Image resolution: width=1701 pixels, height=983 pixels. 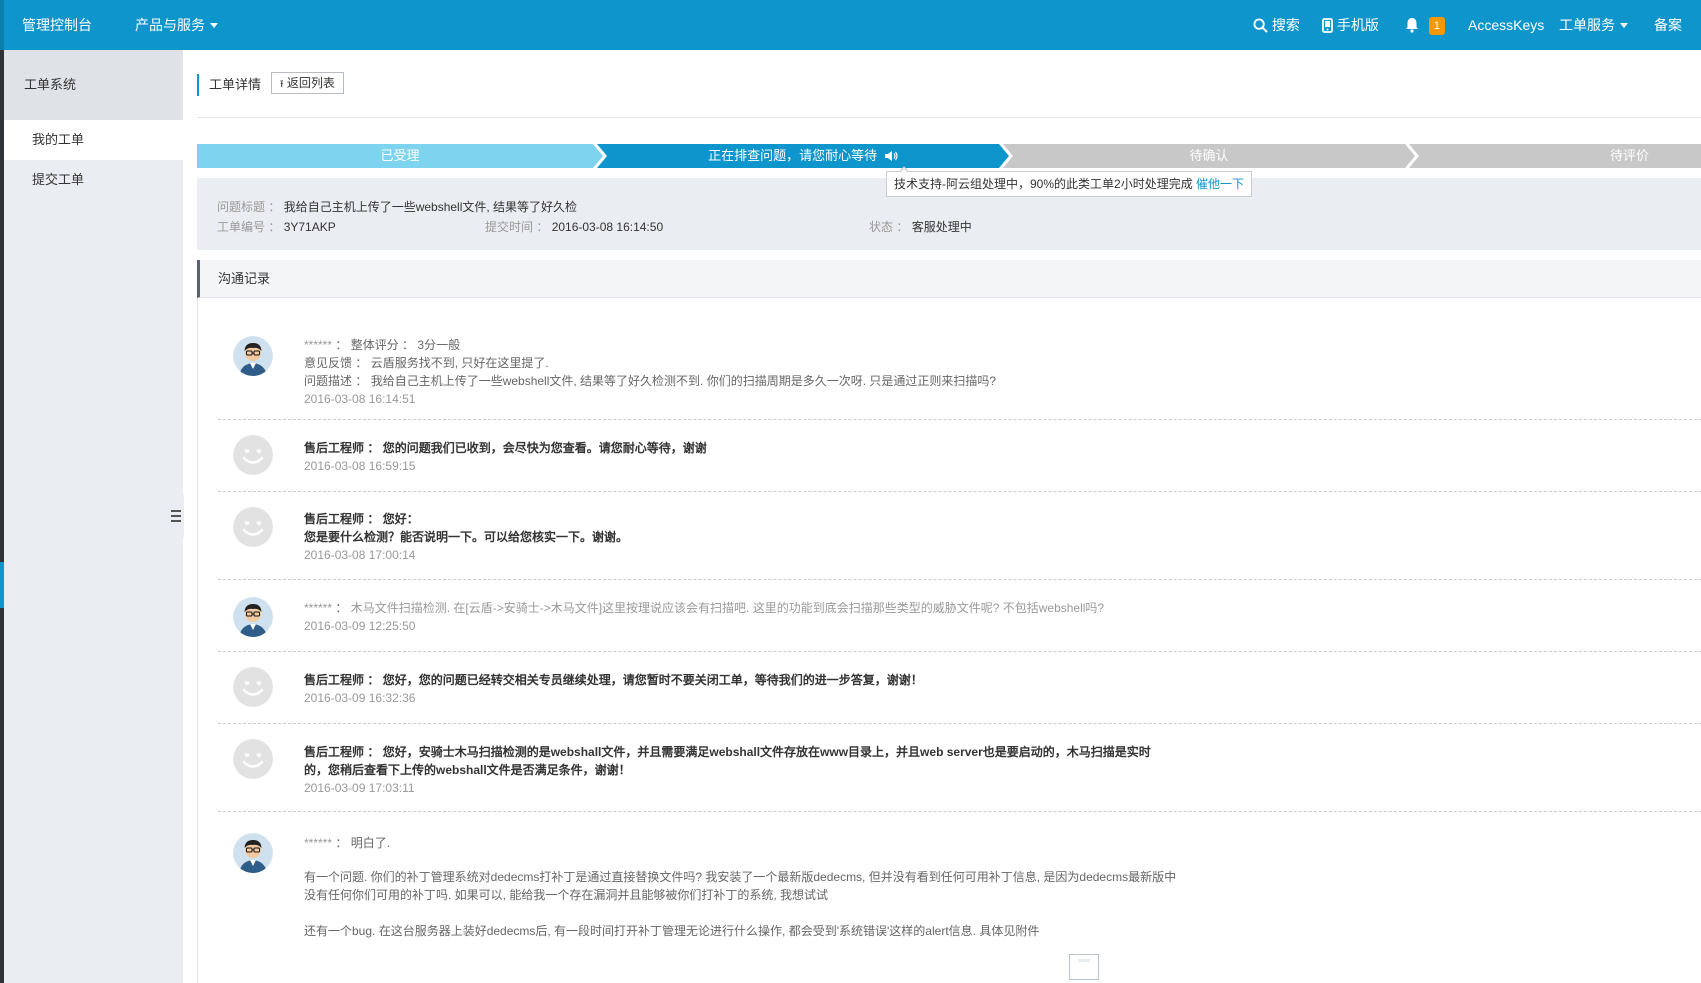 I want to click on accesskeys-label: AccessKeys, so click(x=1506, y=25).